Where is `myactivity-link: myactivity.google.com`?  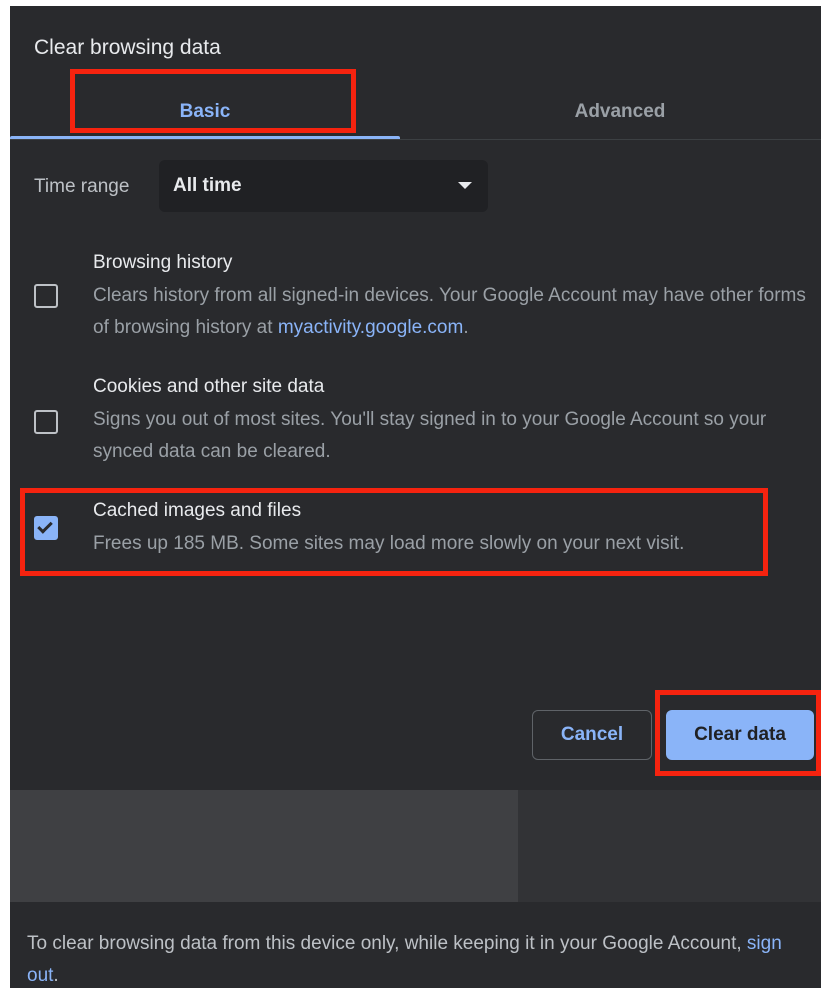 myactivity-link: myactivity.google.com is located at coordinates (371, 327).